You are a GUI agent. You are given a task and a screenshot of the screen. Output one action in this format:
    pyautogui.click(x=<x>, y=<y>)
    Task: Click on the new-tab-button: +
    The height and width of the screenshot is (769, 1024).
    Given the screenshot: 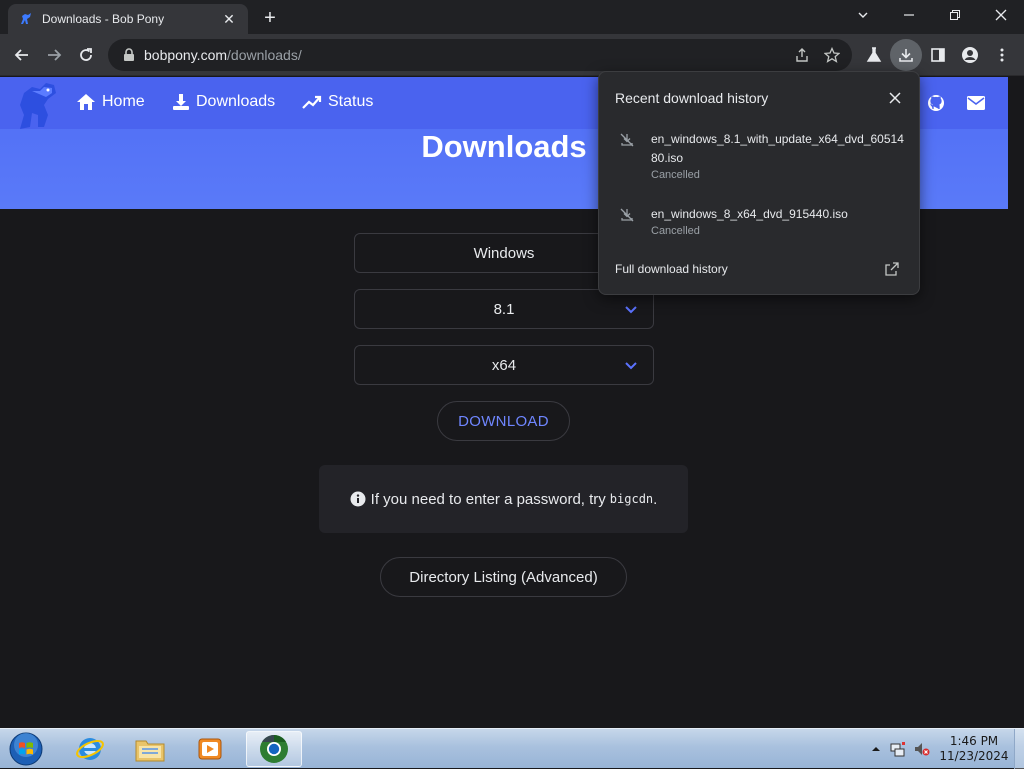 What is the action you would take?
    pyautogui.click(x=270, y=18)
    